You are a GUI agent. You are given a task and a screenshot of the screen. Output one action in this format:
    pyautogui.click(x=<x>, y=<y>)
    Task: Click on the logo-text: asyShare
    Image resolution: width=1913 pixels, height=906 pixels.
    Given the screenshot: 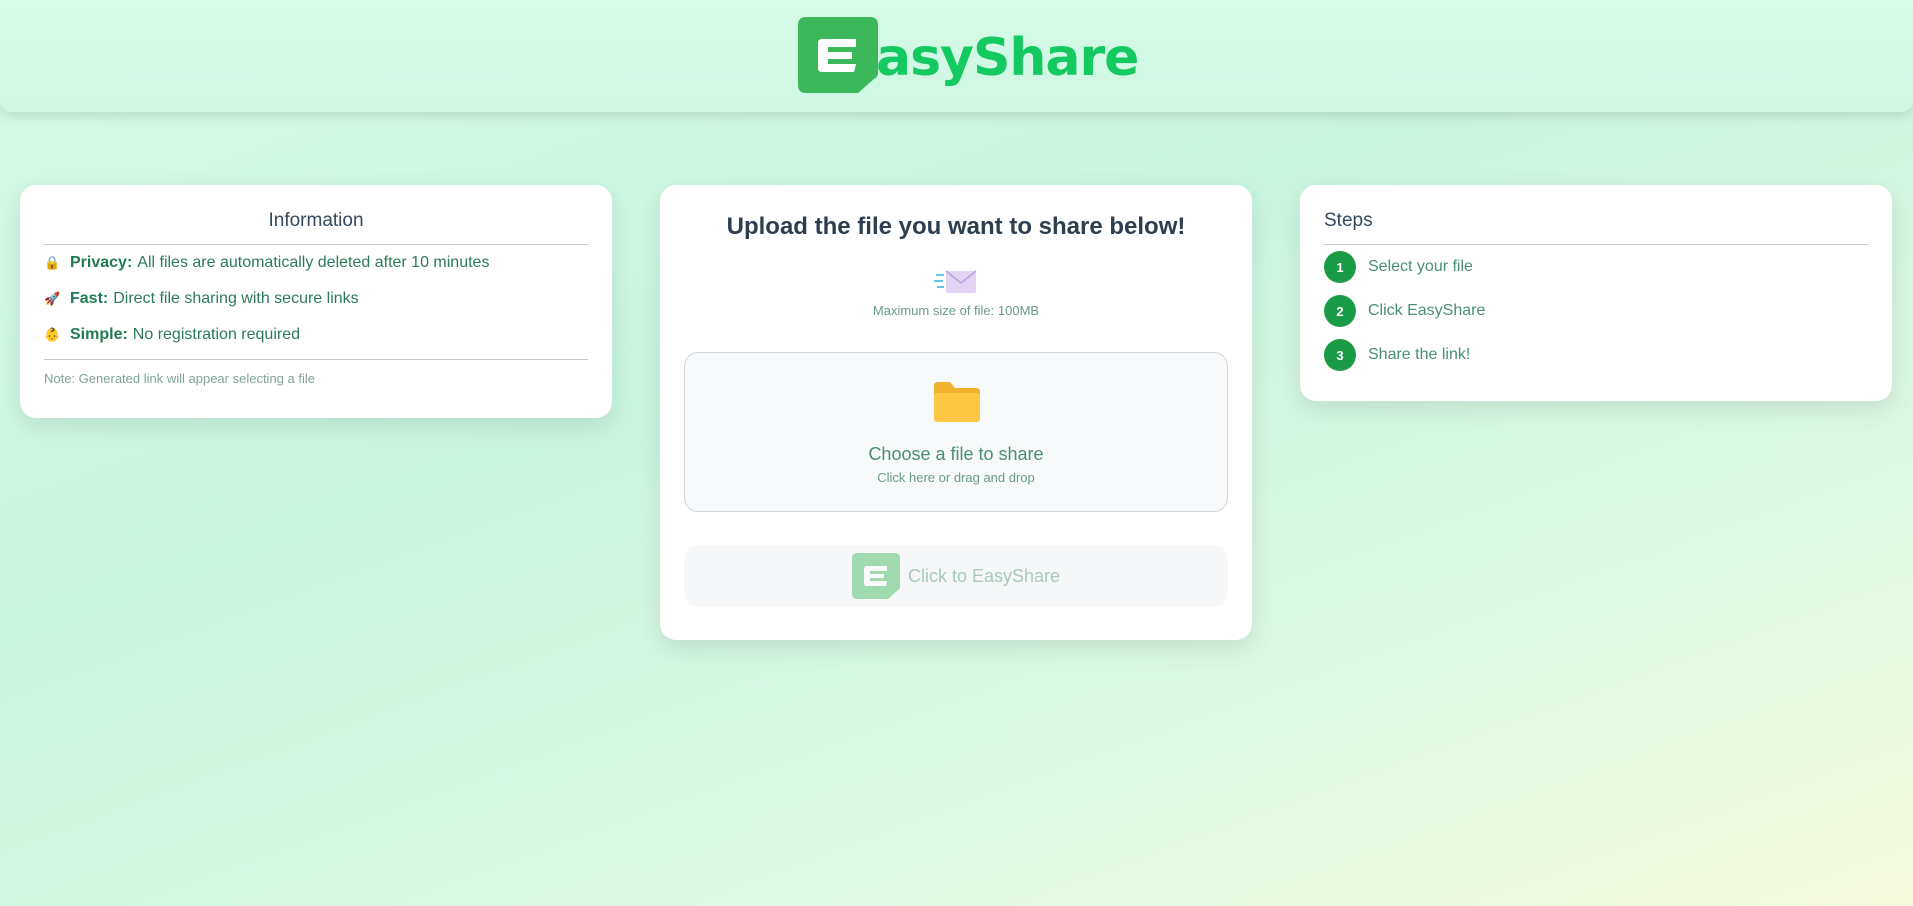 What is the action you would take?
    pyautogui.click(x=1007, y=58)
    